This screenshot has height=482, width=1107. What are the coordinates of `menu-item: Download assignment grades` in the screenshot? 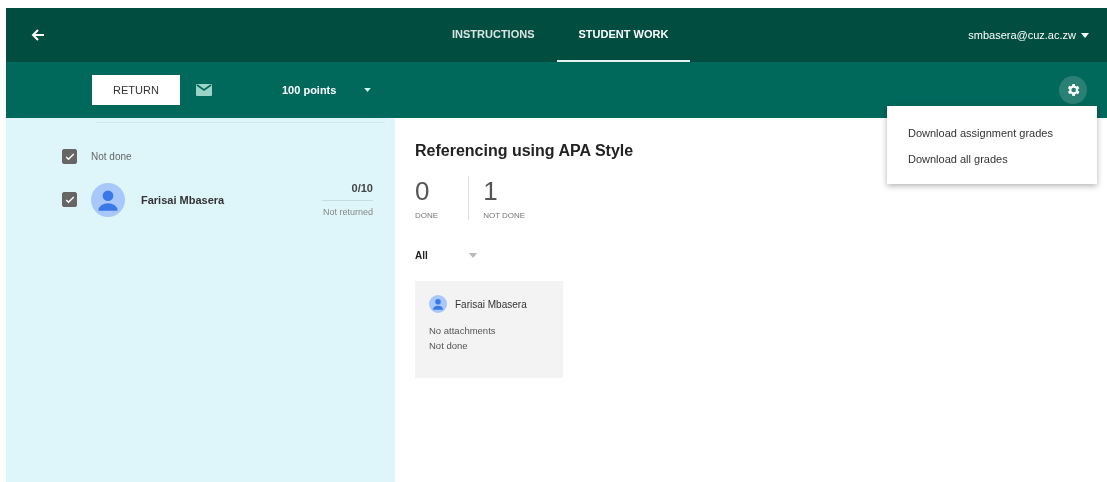 It's located at (992, 133).